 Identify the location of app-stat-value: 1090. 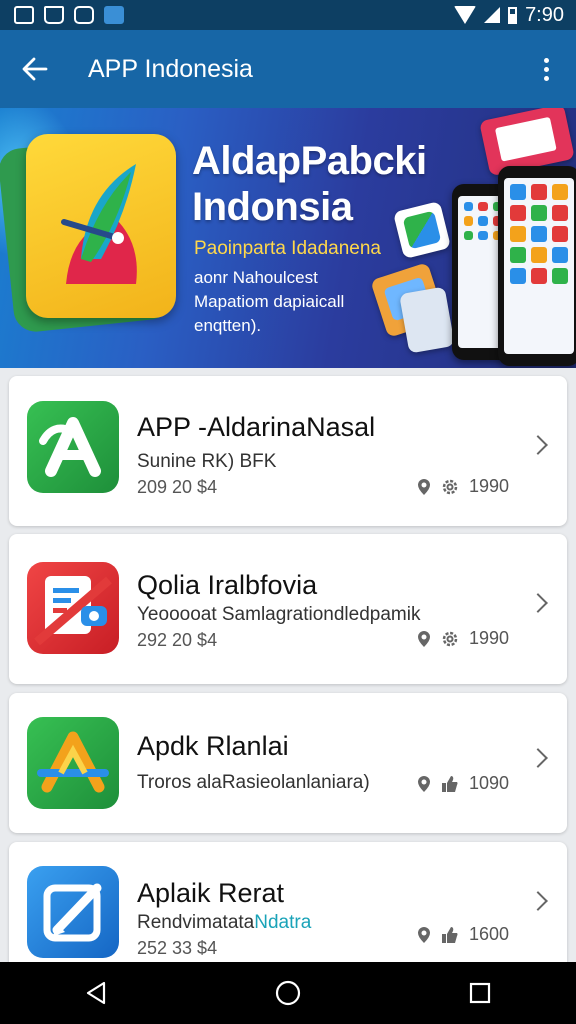
(488, 783).